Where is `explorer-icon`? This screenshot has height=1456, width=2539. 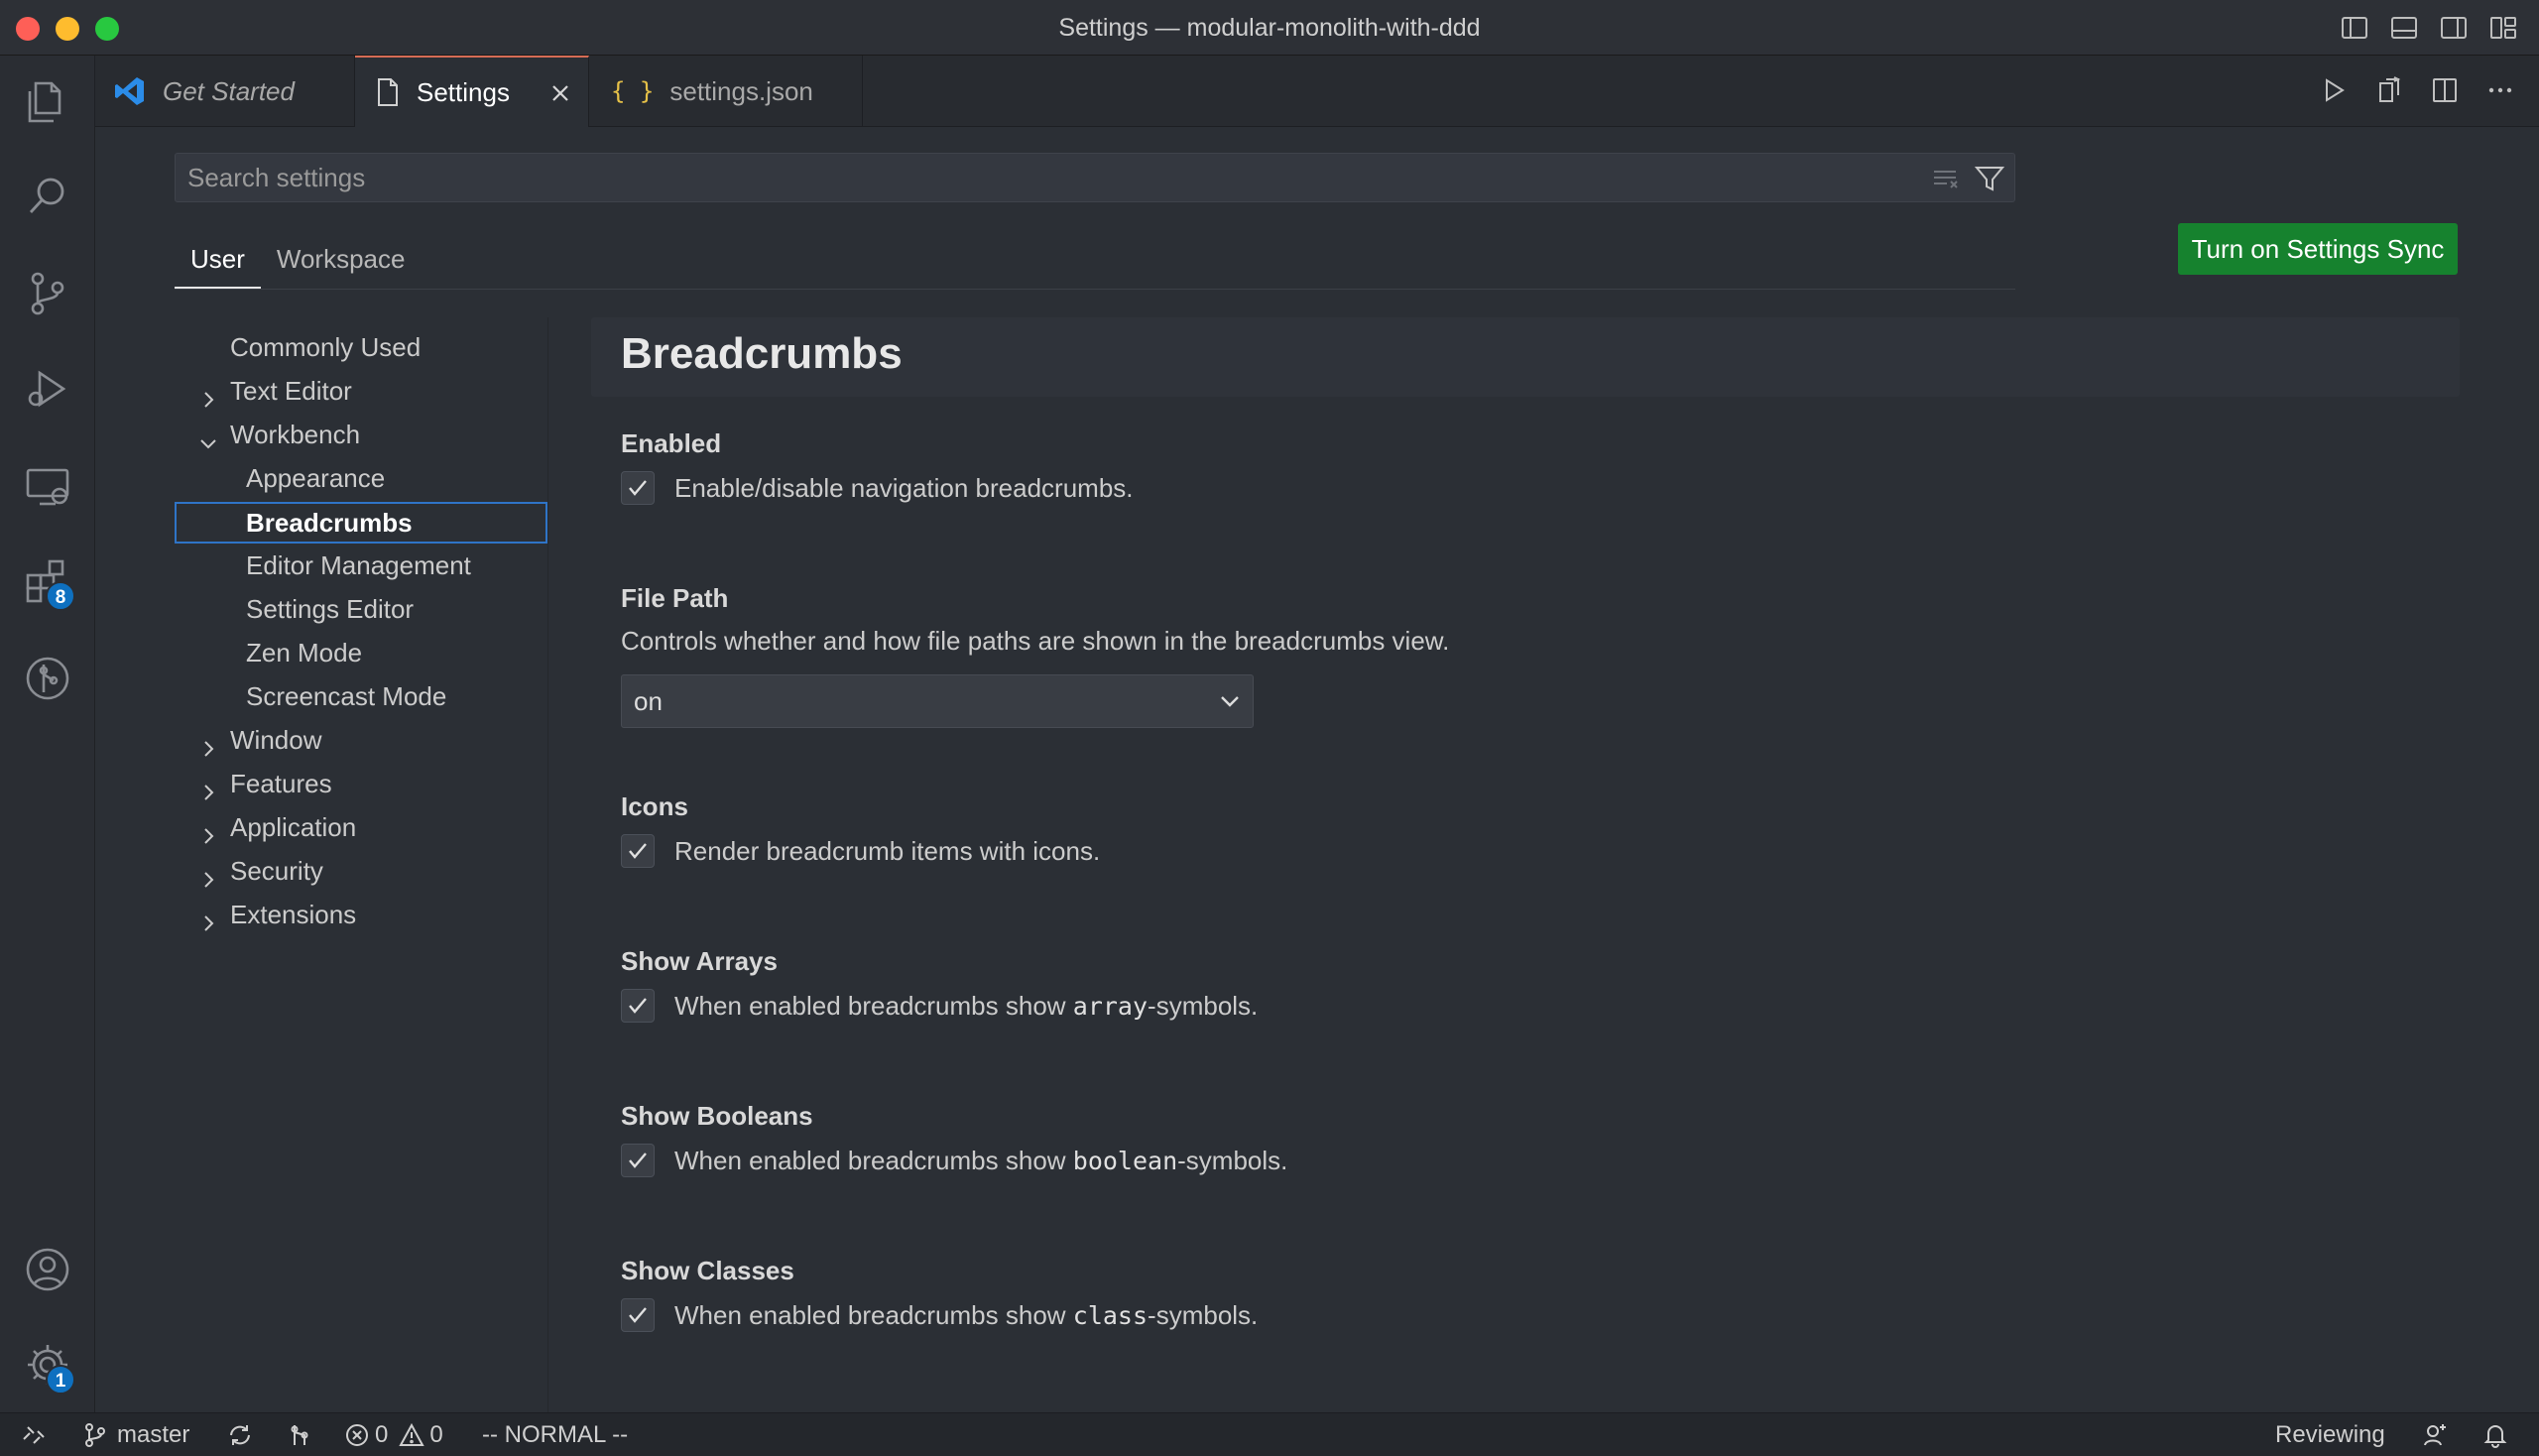 explorer-icon is located at coordinates (48, 101).